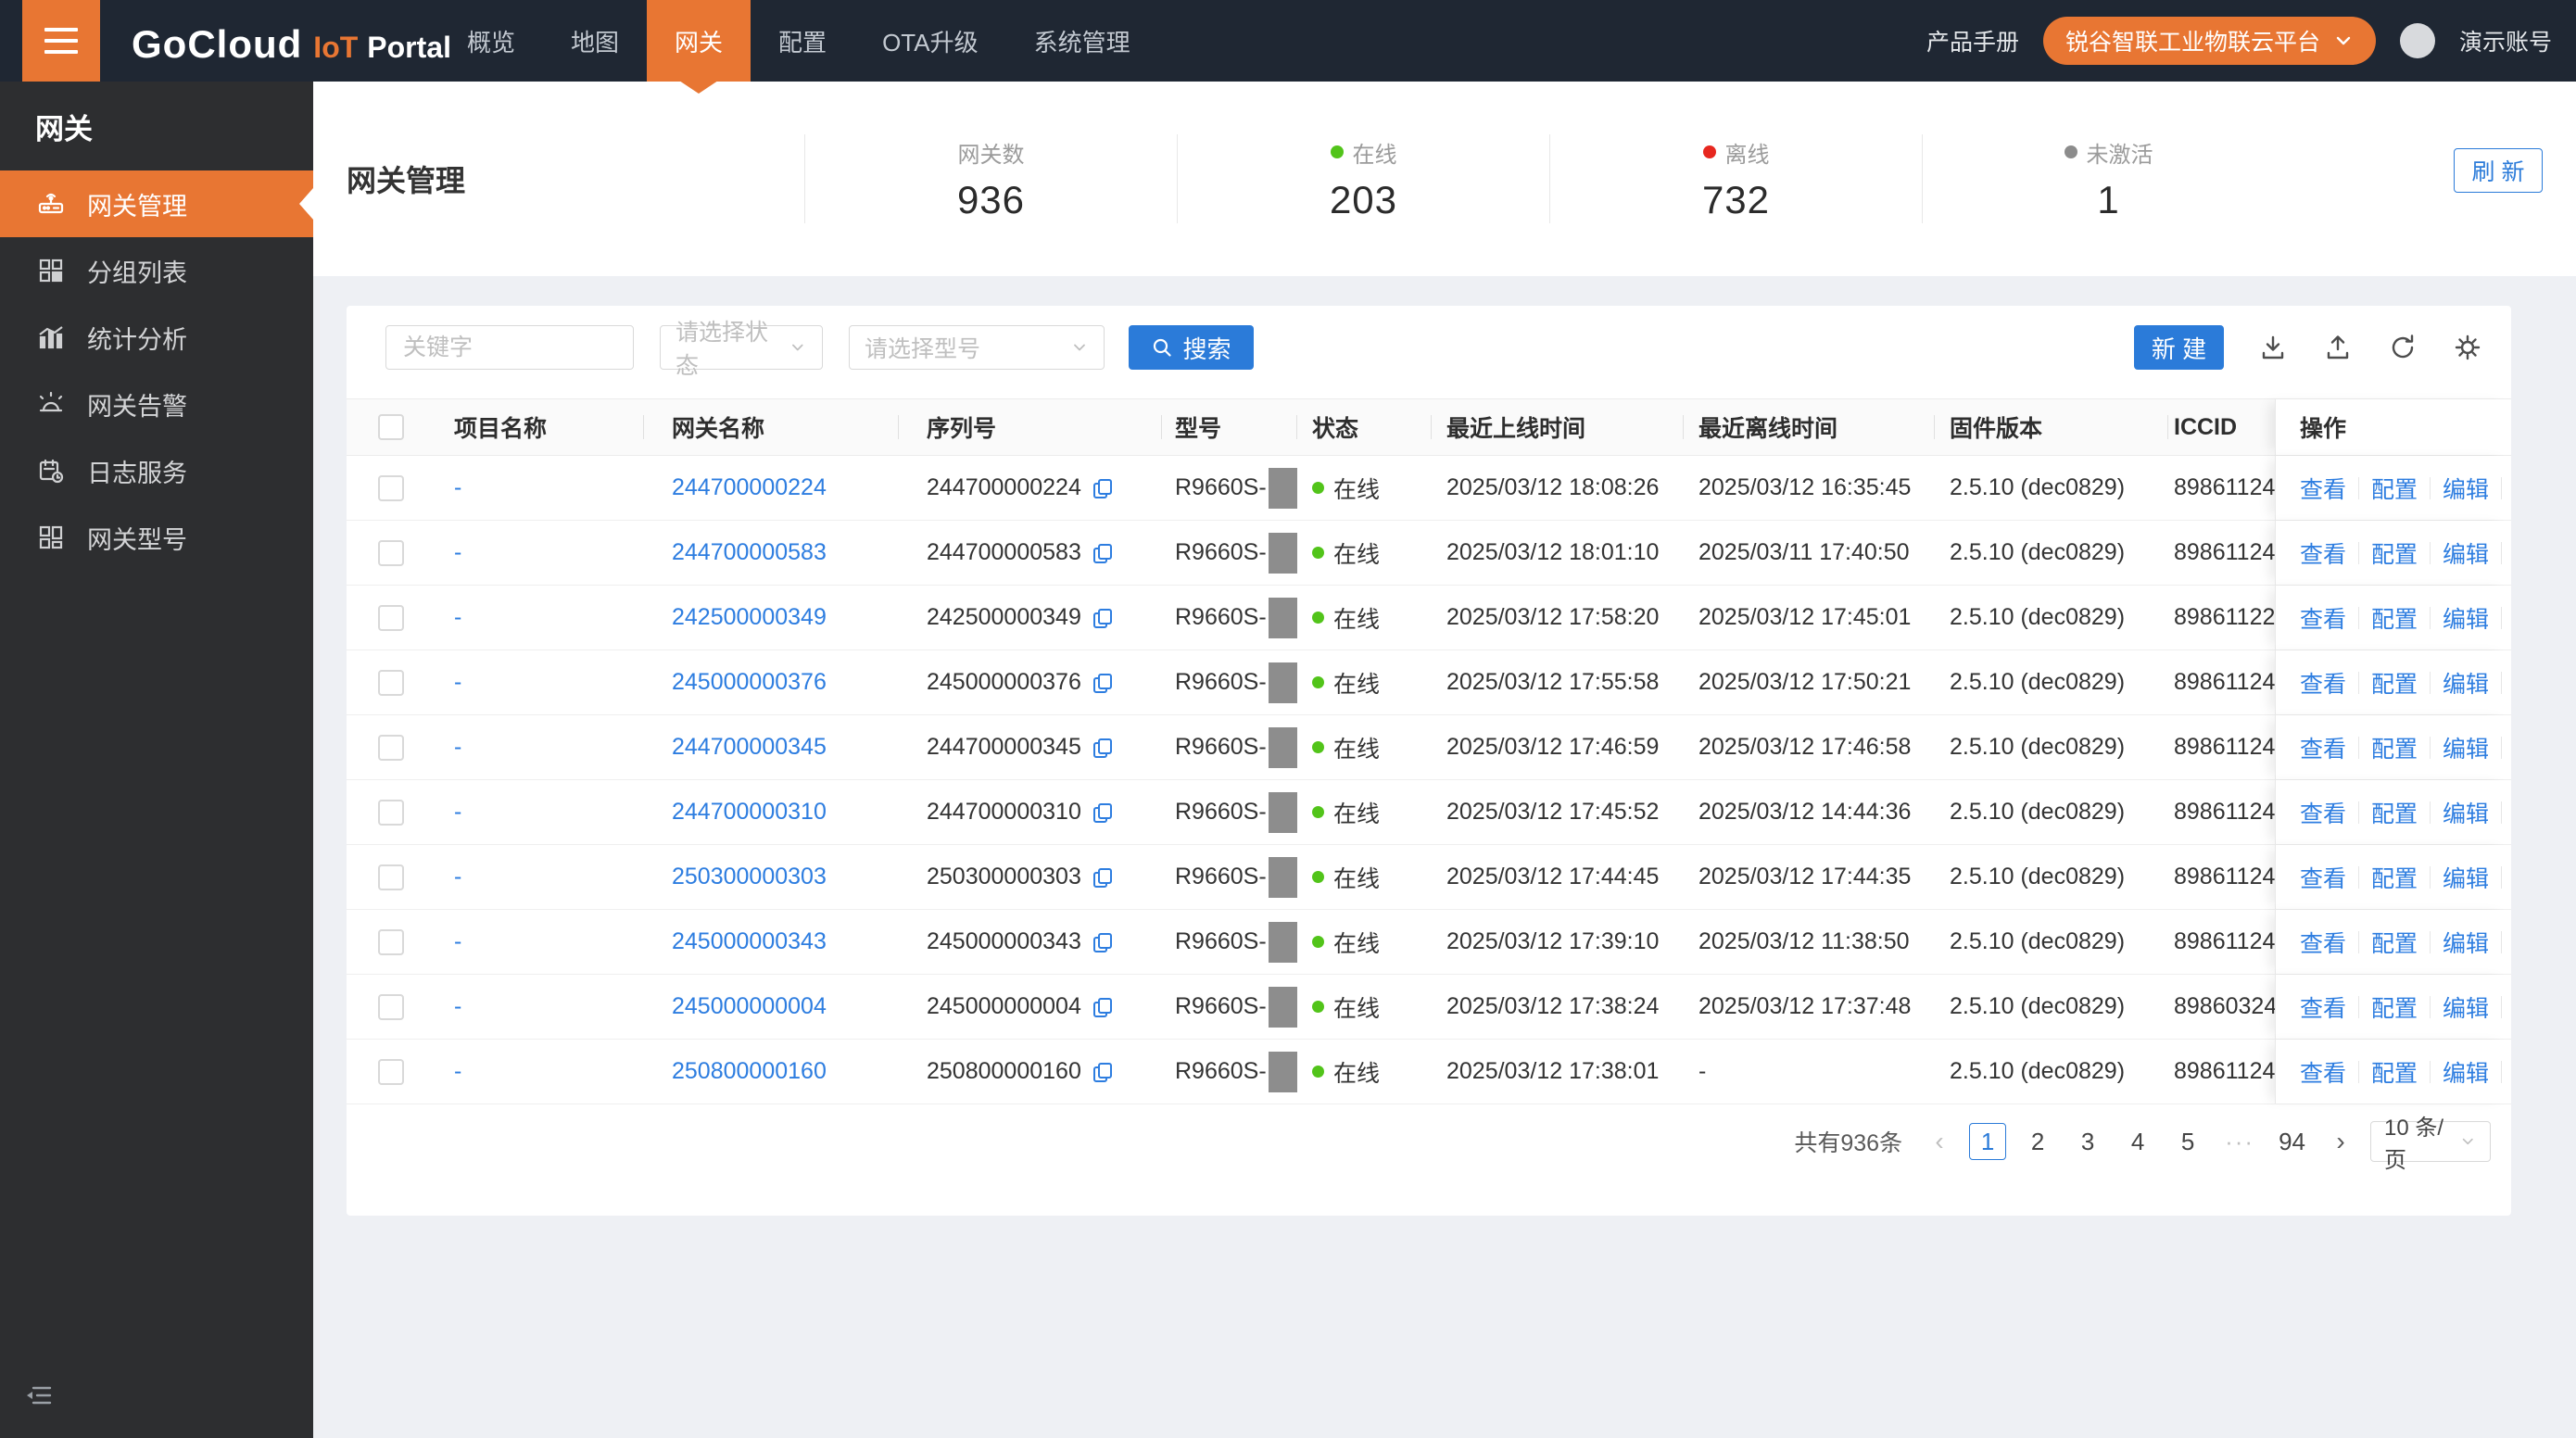 Image resolution: width=2576 pixels, height=1438 pixels. What do you see at coordinates (2137, 1141) in the screenshot?
I see `page-number: 4` at bounding box center [2137, 1141].